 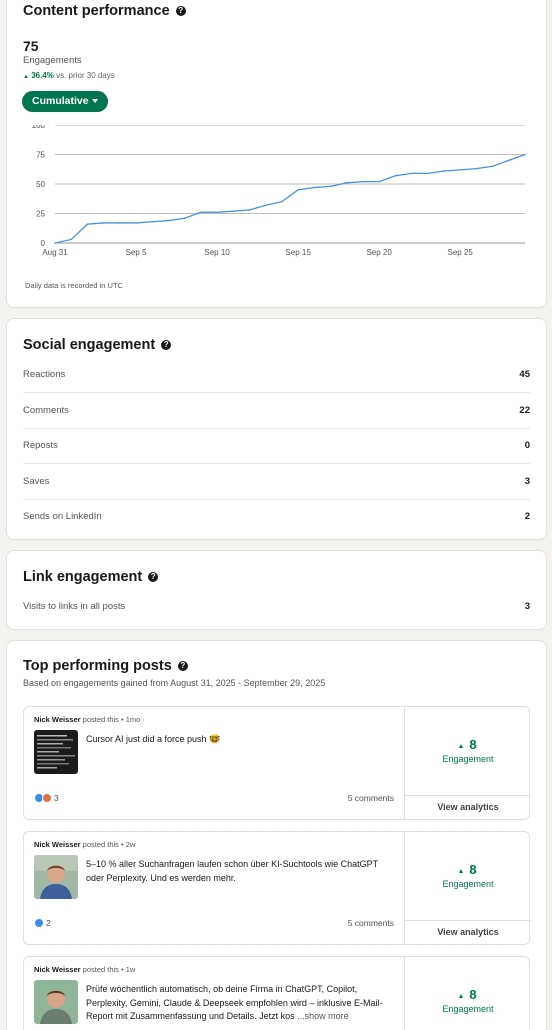 I want to click on love-reaction-icon, so click(x=47, y=798).